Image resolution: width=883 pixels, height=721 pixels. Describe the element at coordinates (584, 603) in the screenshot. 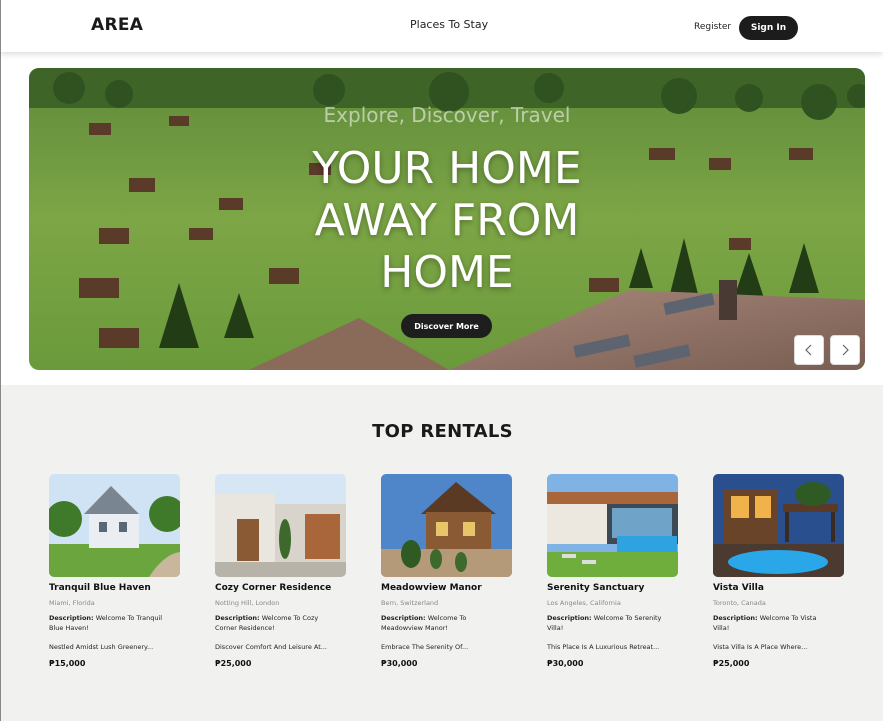

I see `rental-location: Los Angeles, California` at that location.